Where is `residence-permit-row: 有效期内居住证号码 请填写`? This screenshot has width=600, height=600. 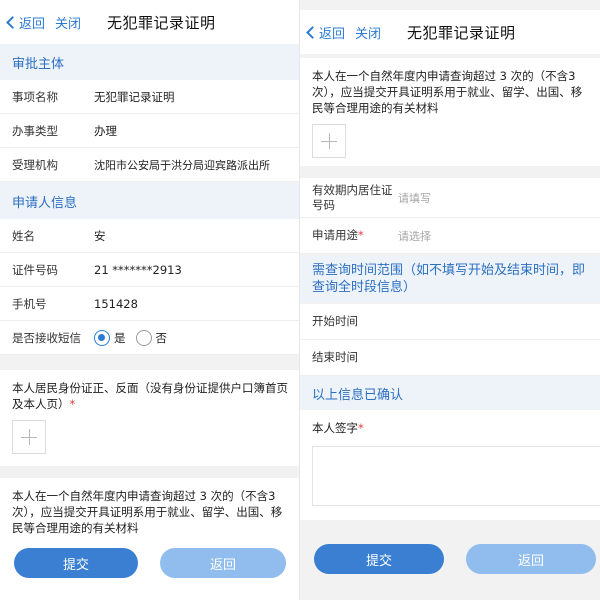
residence-permit-row: 有效期内居住证号码 请填写 is located at coordinates (450, 198).